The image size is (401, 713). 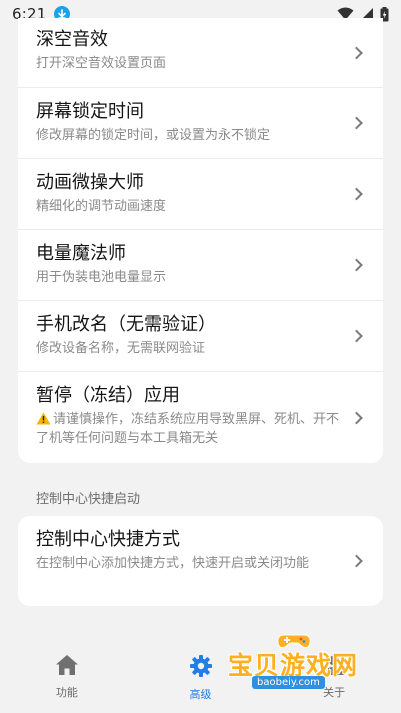 I want to click on list-item-battery-magician: 电量魔法师 用于伪装电池电量显示, so click(x=200, y=265).